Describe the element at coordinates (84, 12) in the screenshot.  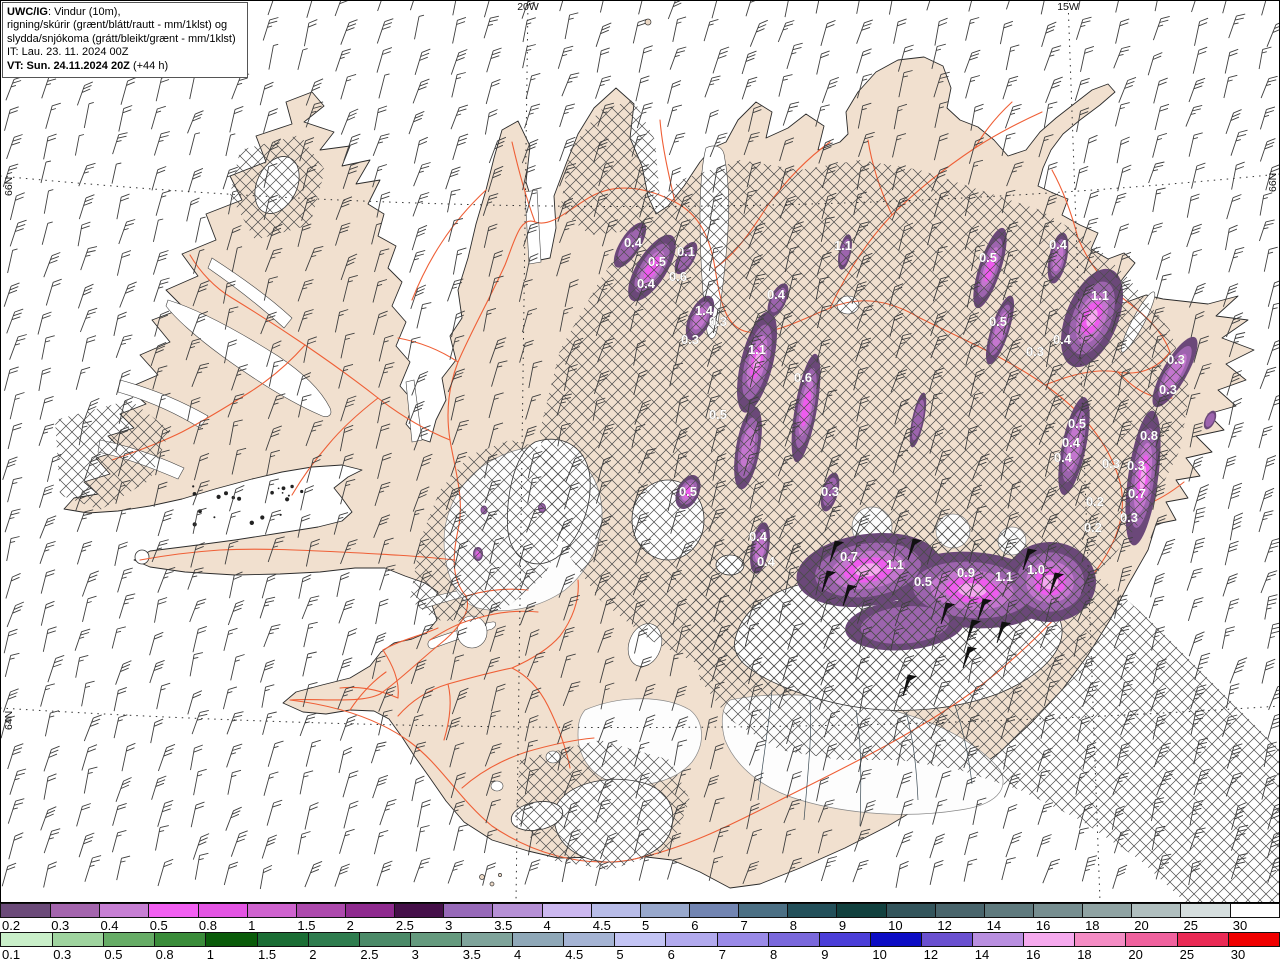
I see `title-variables: : Vindur (10m),` at that location.